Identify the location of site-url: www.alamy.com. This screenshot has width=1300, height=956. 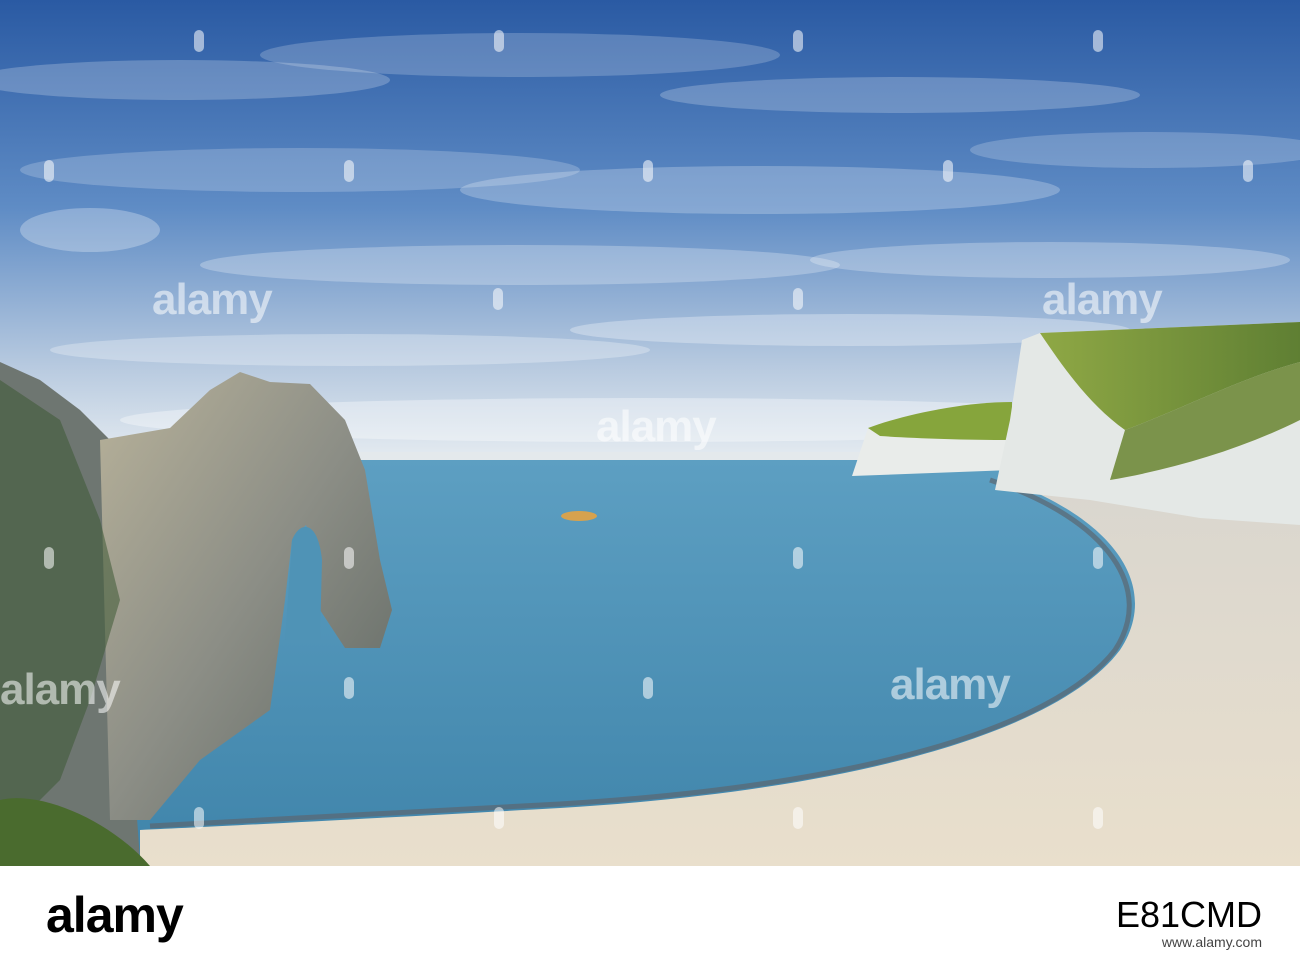
(1212, 942).